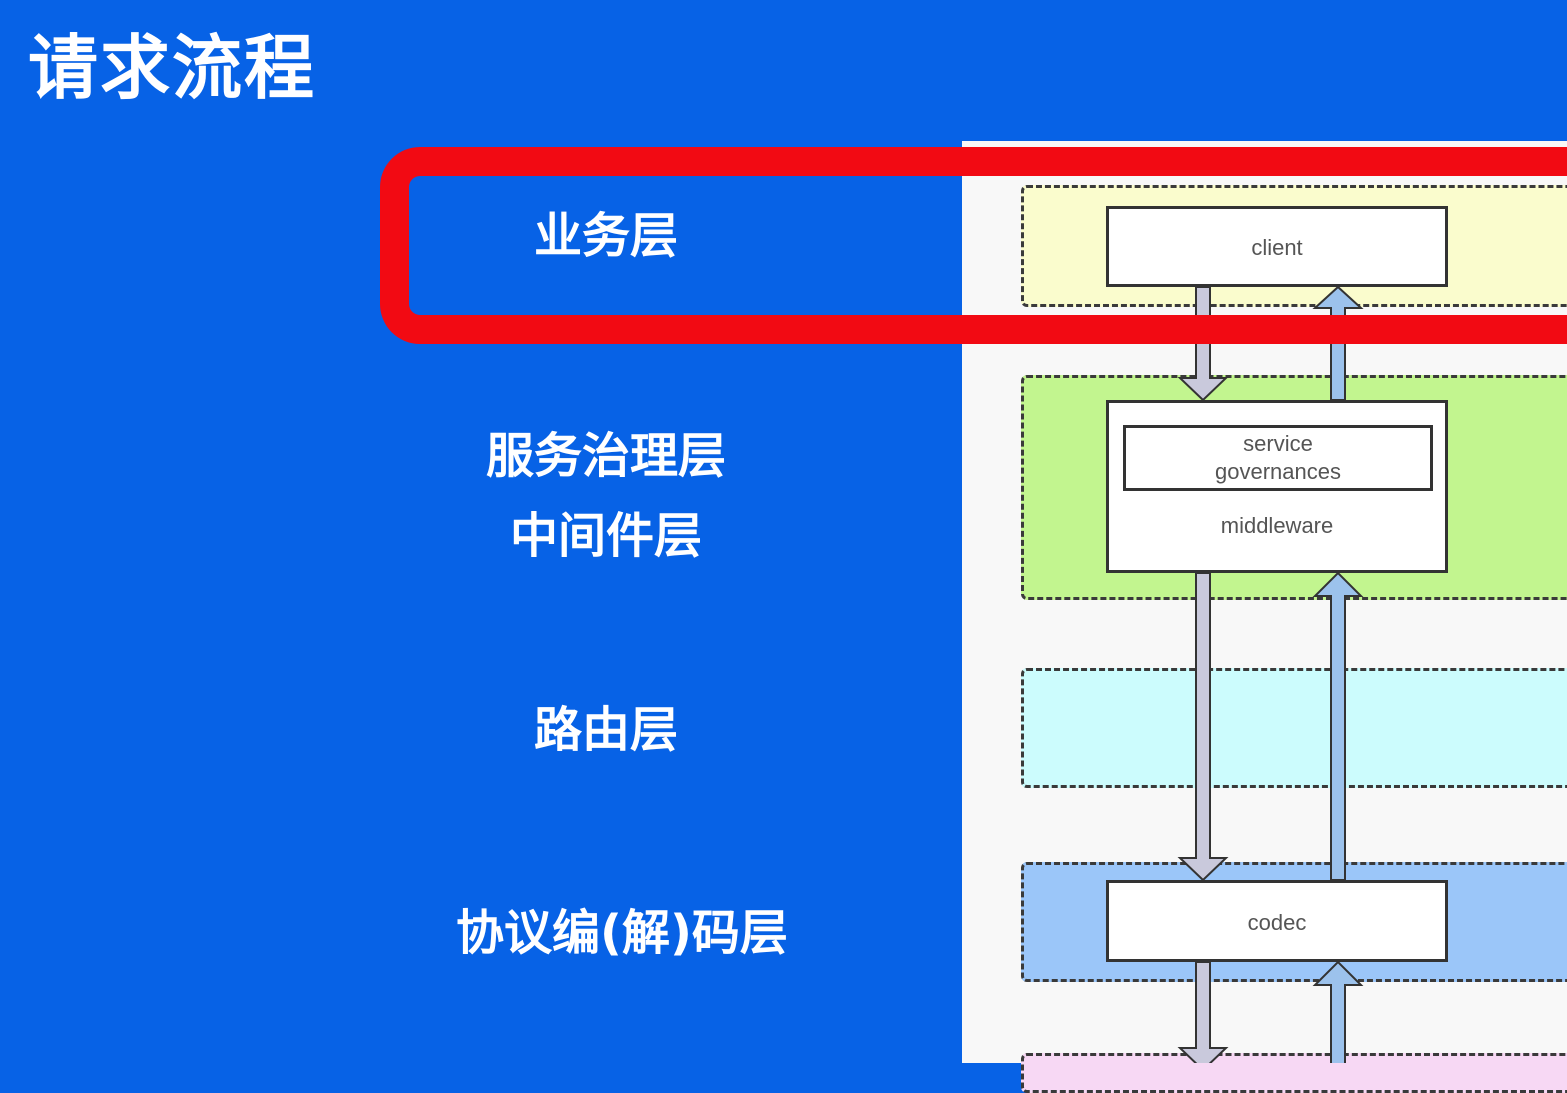  I want to click on middleware-box: service governances middleware, so click(1277, 486).